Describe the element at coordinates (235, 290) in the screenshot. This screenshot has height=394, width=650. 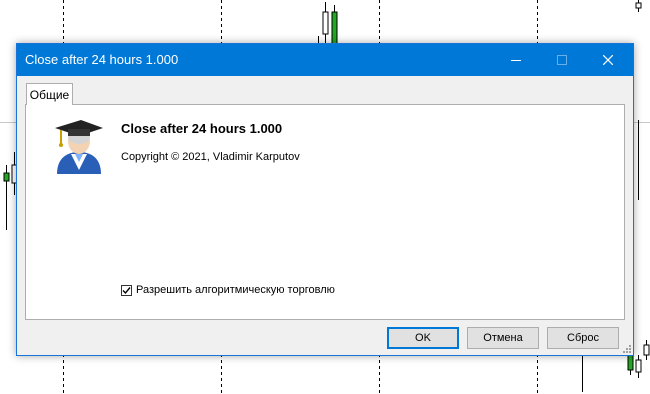
I see `allow-algo-trading-label: Разрешить алгоритмическую торговлю` at that location.